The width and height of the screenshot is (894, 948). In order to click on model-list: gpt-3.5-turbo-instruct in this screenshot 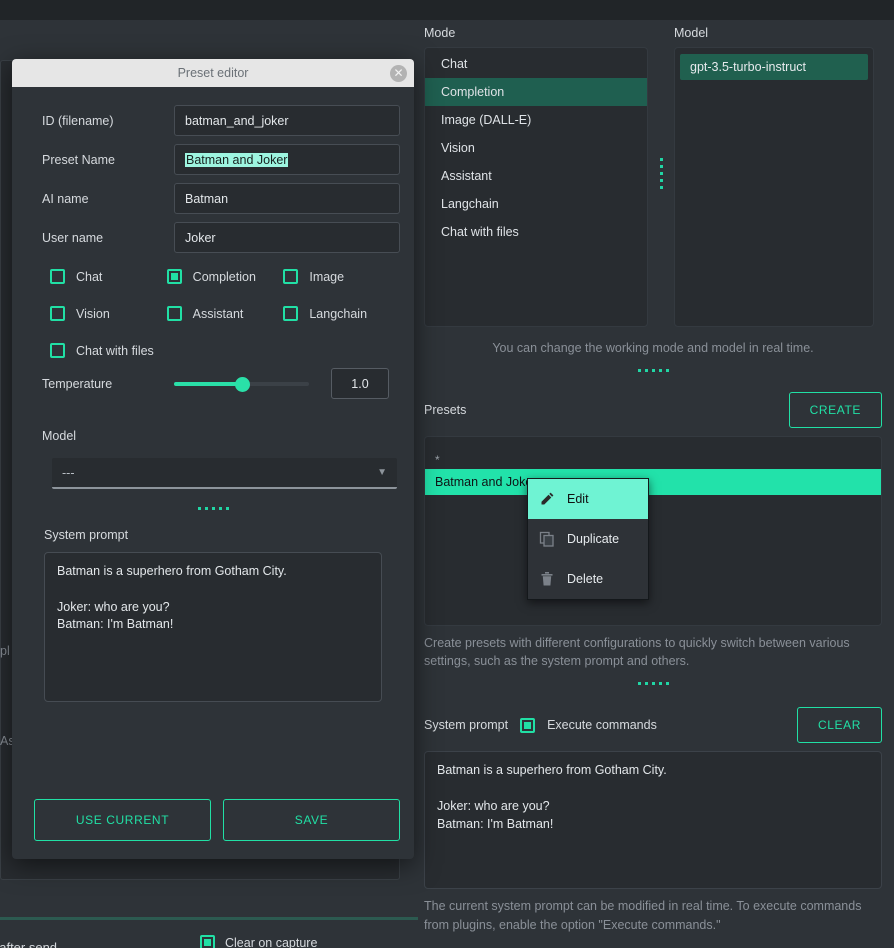, I will do `click(774, 187)`.